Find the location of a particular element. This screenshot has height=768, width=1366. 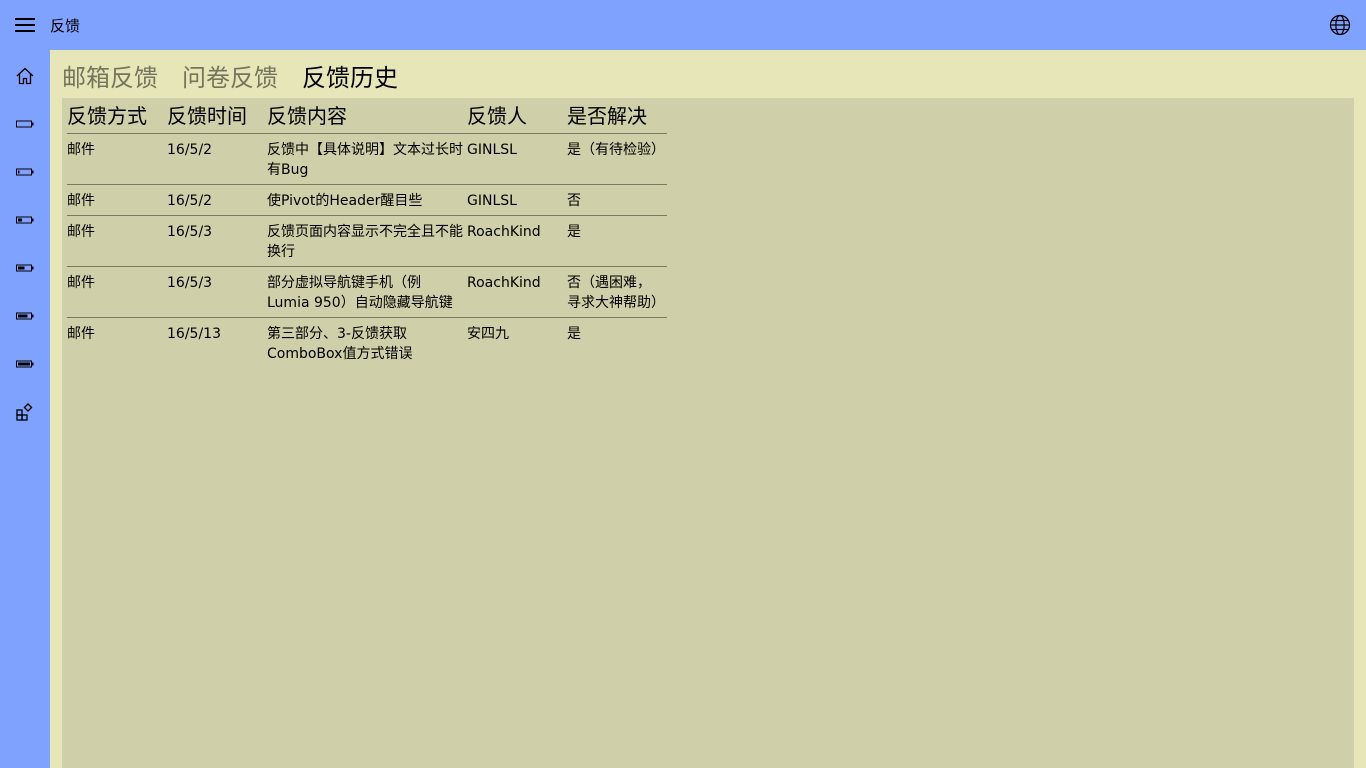

column-header-reporter: 反馈人 is located at coordinates (517, 116).